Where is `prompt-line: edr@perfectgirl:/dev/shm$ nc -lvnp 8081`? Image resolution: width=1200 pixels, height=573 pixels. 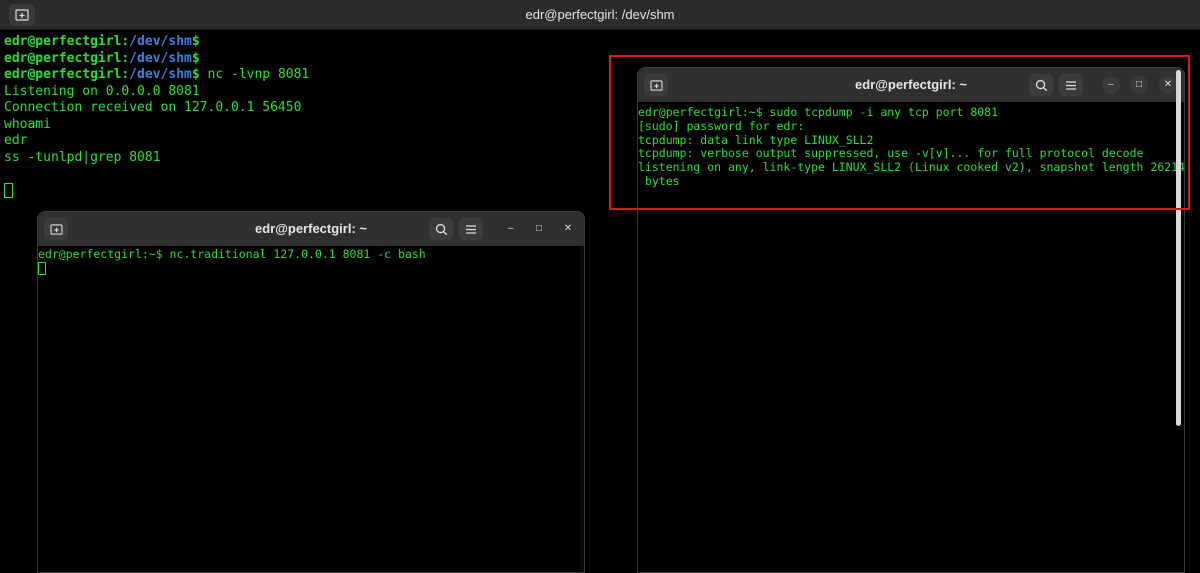
prompt-line: edr@perfectgirl:/dev/shm$ nc -lvnp 8081 is located at coordinates (157, 74).